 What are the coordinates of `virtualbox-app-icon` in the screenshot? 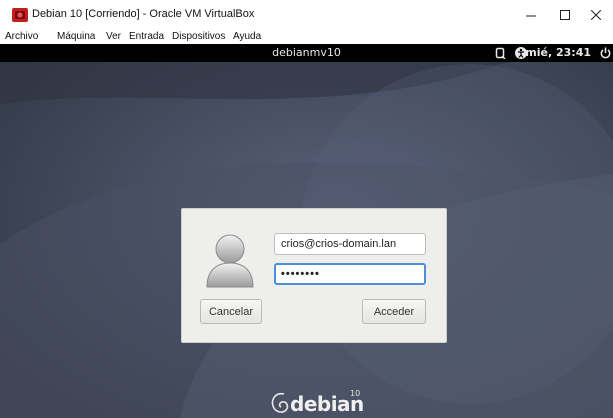 It's located at (20, 15).